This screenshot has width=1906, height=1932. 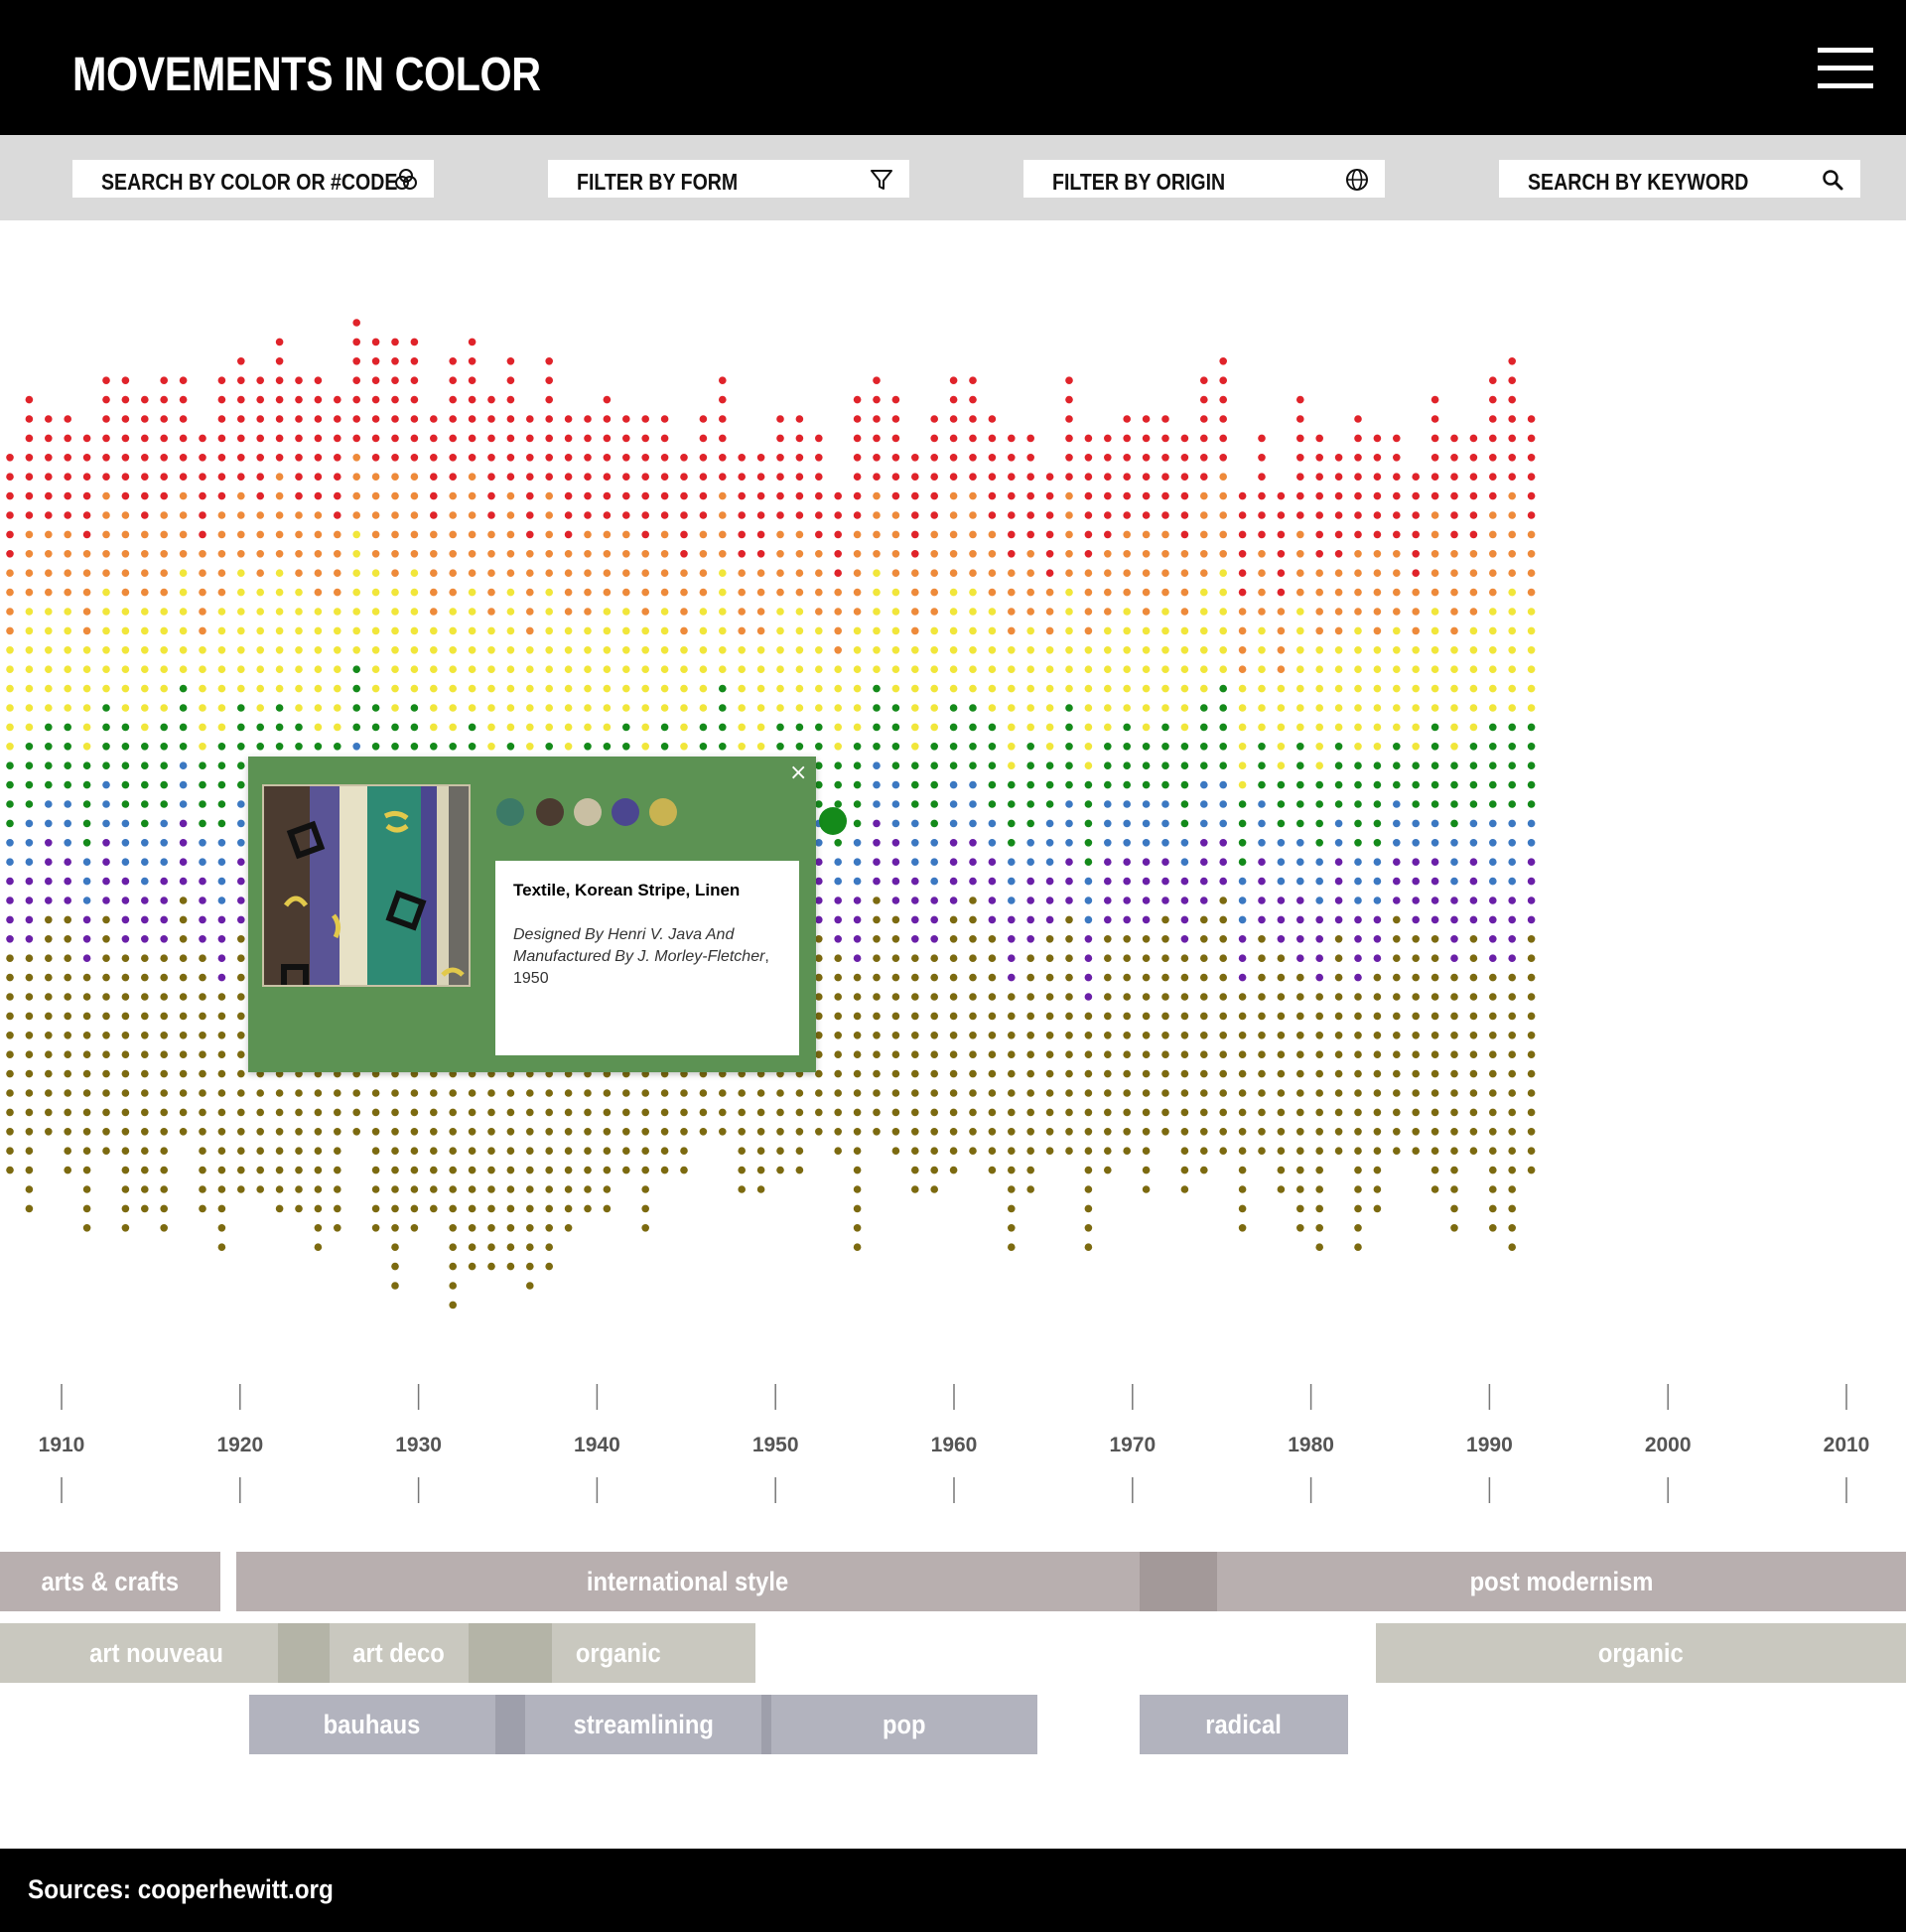 What do you see at coordinates (110, 1581) in the screenshot?
I see `movement-arts-crafts: arts & crafts` at bounding box center [110, 1581].